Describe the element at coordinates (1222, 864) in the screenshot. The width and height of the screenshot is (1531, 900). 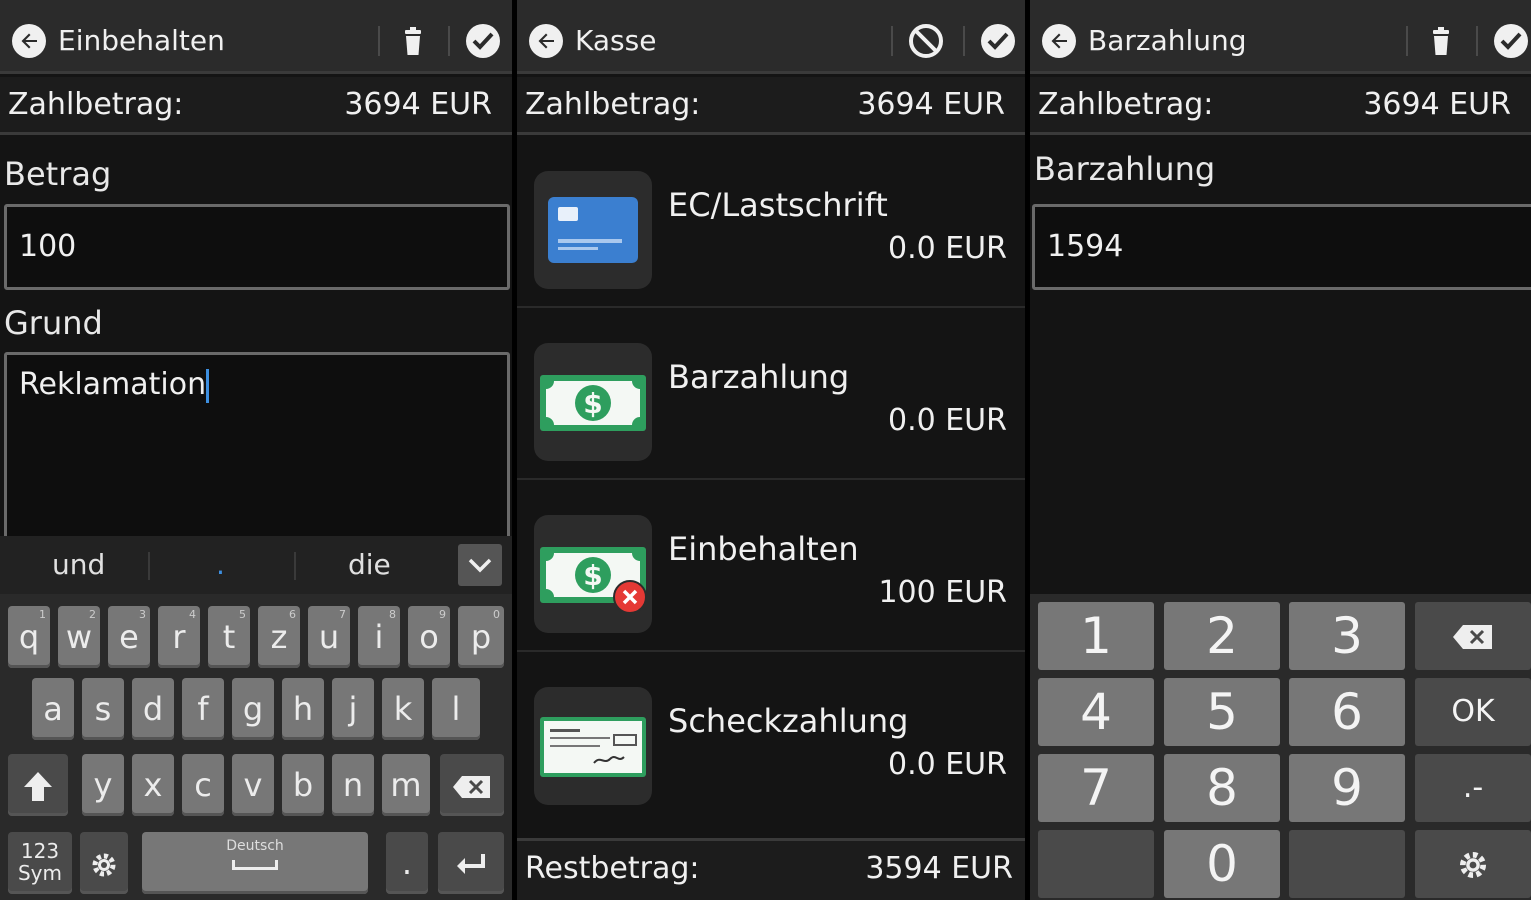
I see `key-0: 0` at that location.